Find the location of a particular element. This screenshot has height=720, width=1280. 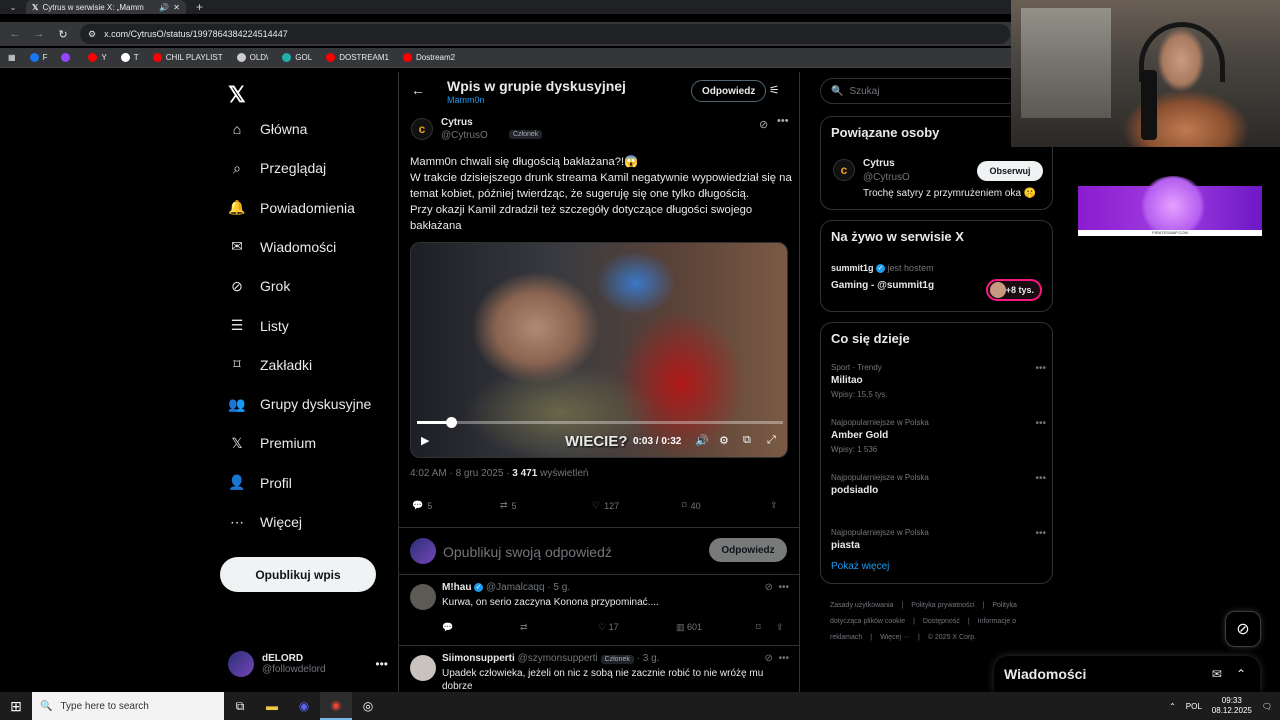

nav-item: ✉ Wiadomości is located at coordinates (282, 247).